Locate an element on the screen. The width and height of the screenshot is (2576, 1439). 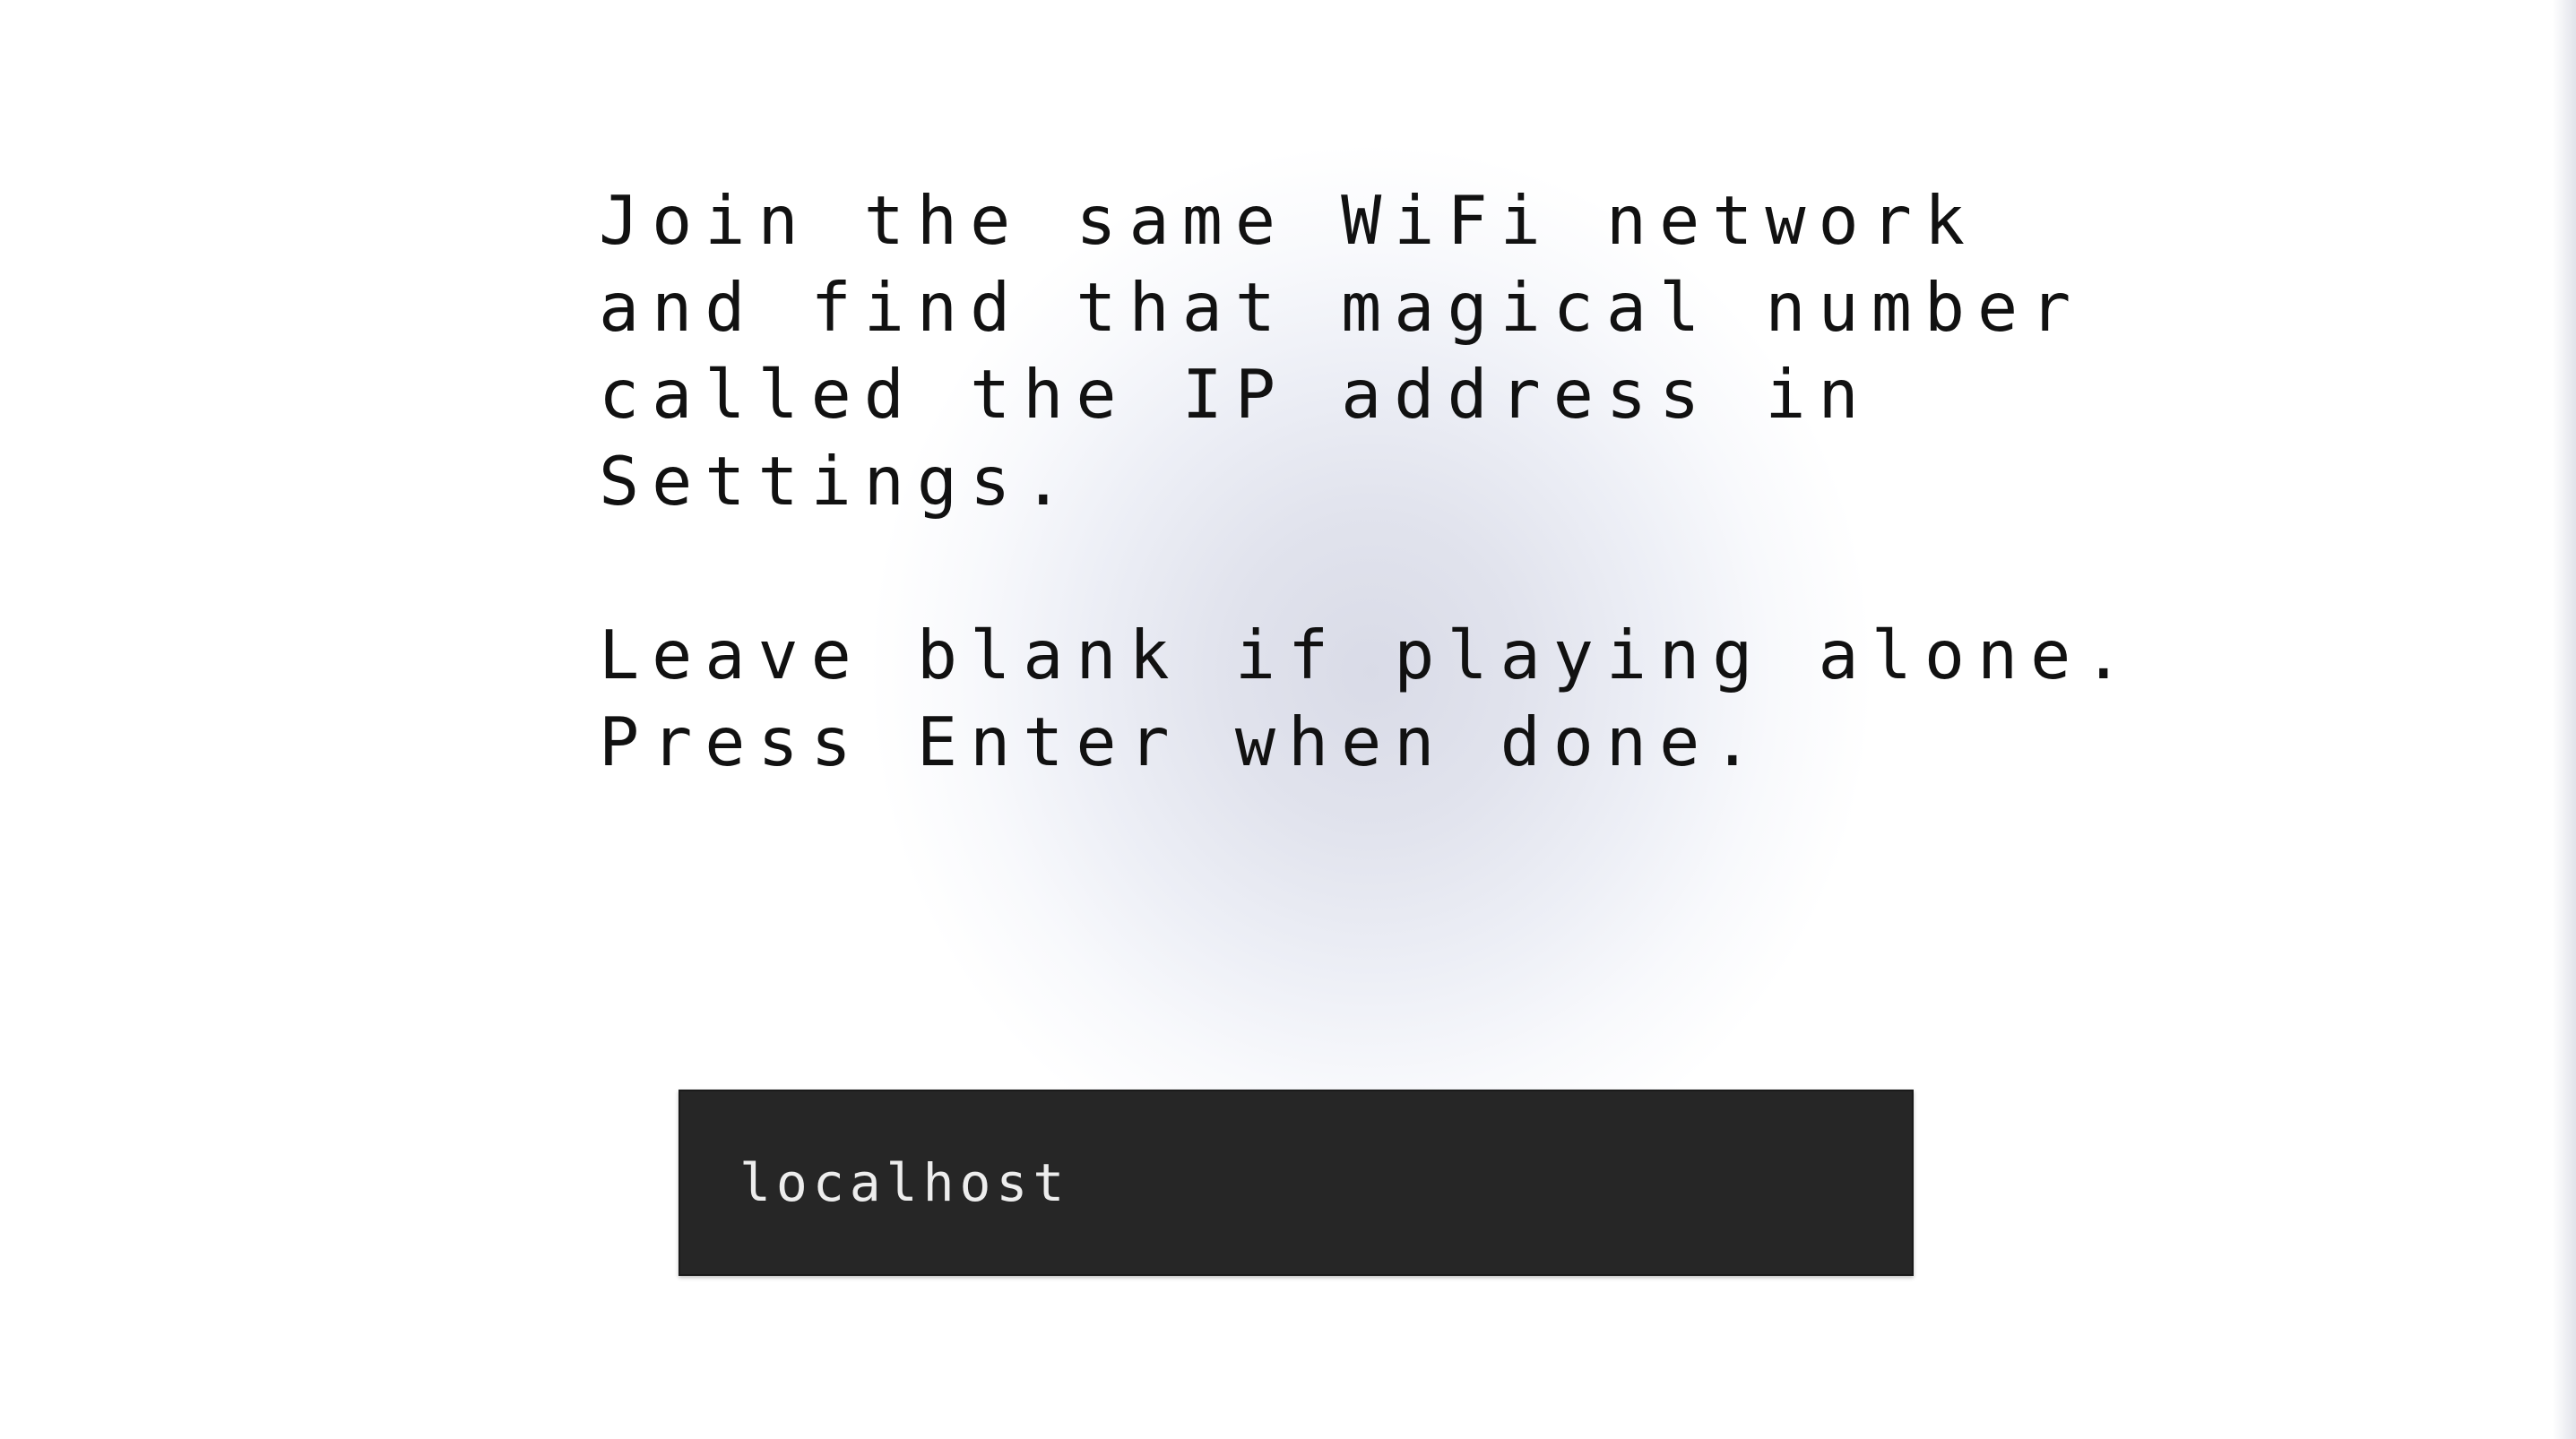
ip-address-field-container is located at coordinates (1296, 1183).